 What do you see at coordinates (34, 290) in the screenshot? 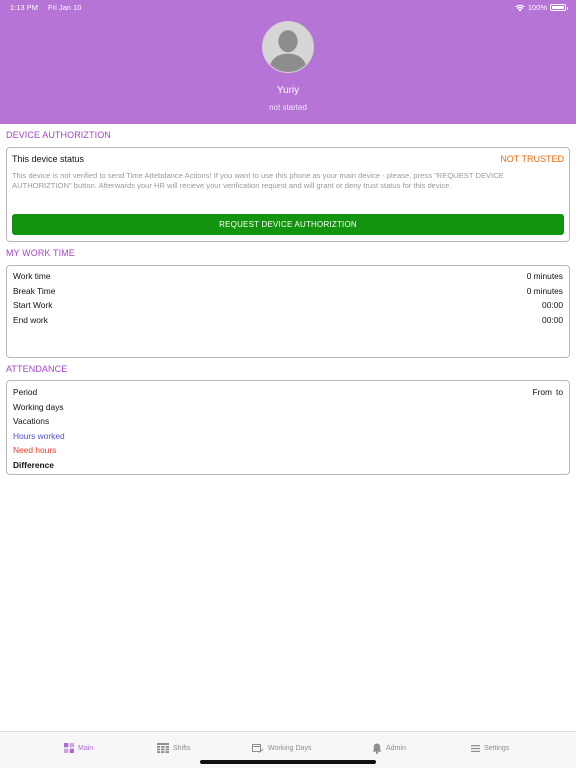
I see `break-time-label: Break Time` at bounding box center [34, 290].